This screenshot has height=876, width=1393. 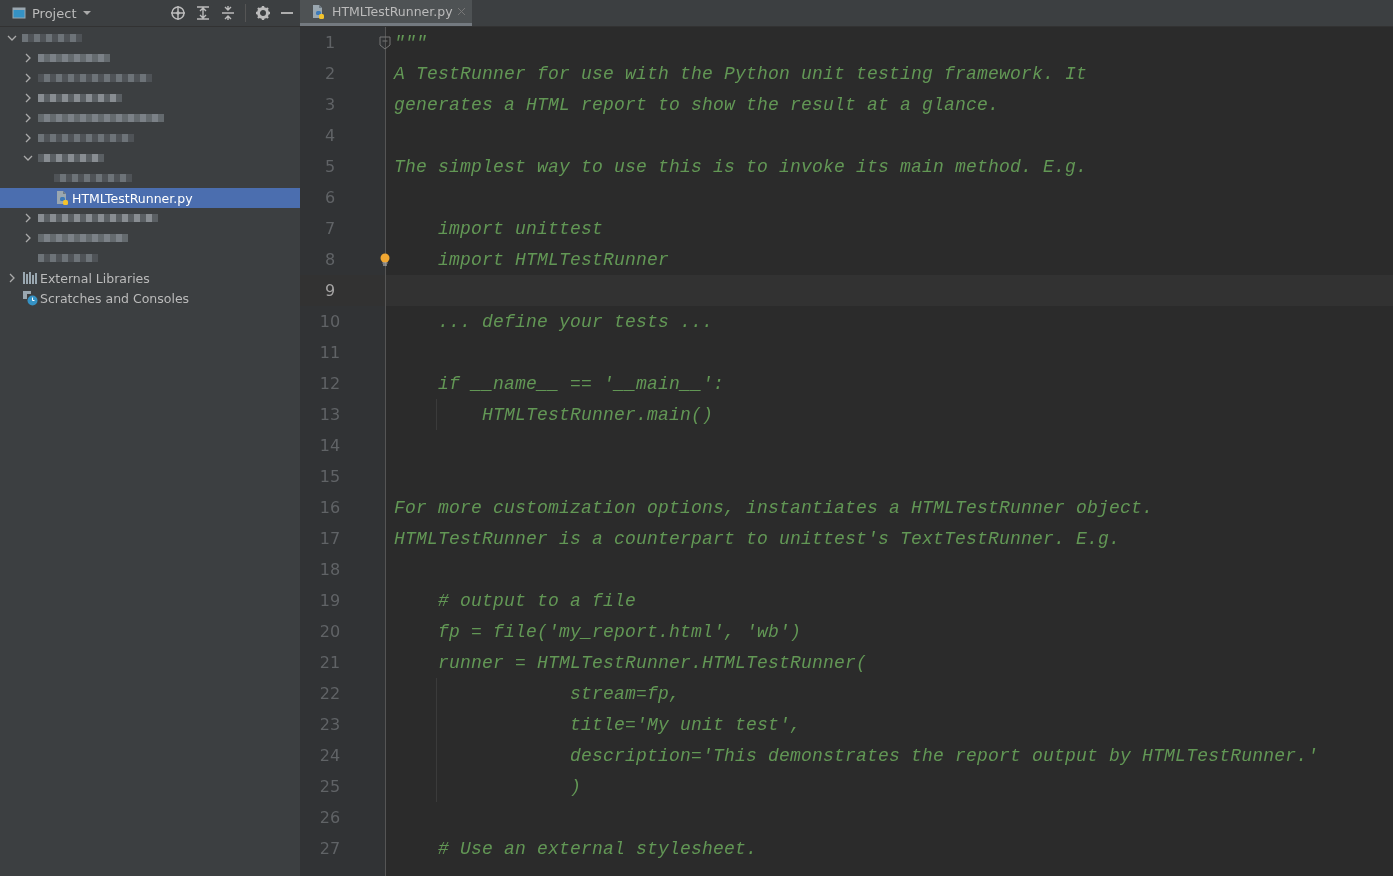 I want to click on tree-row: Scratches and Consoles, so click(x=150, y=298).